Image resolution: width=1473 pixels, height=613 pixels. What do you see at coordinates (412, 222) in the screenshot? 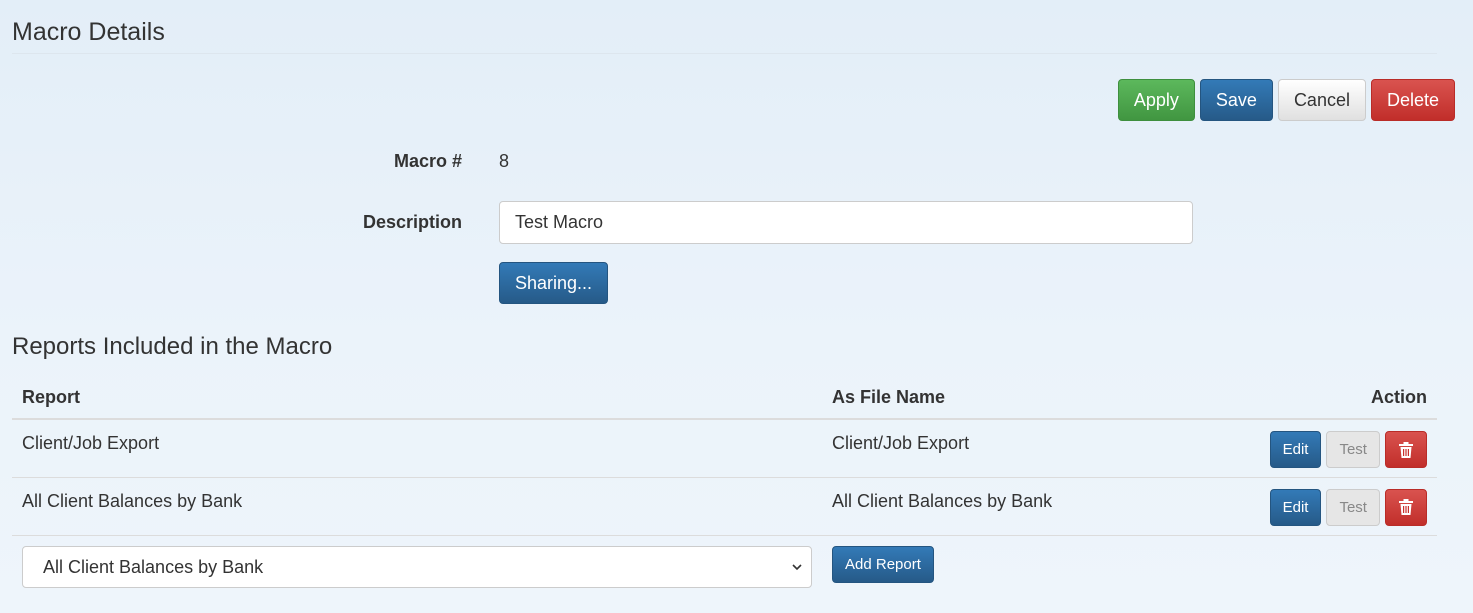
I see `description-label: Description` at bounding box center [412, 222].